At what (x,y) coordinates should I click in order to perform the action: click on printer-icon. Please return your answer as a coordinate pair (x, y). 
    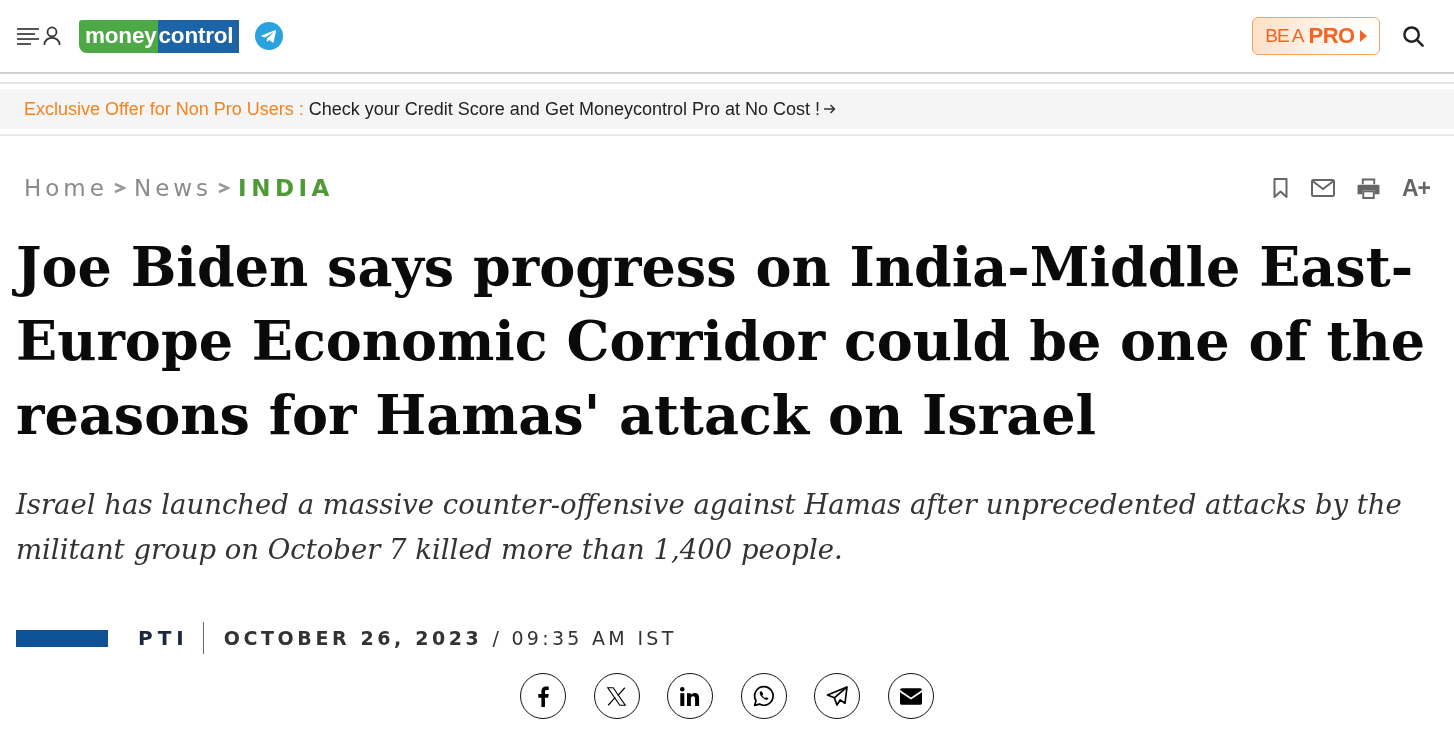
    Looking at the image, I should click on (1368, 188).